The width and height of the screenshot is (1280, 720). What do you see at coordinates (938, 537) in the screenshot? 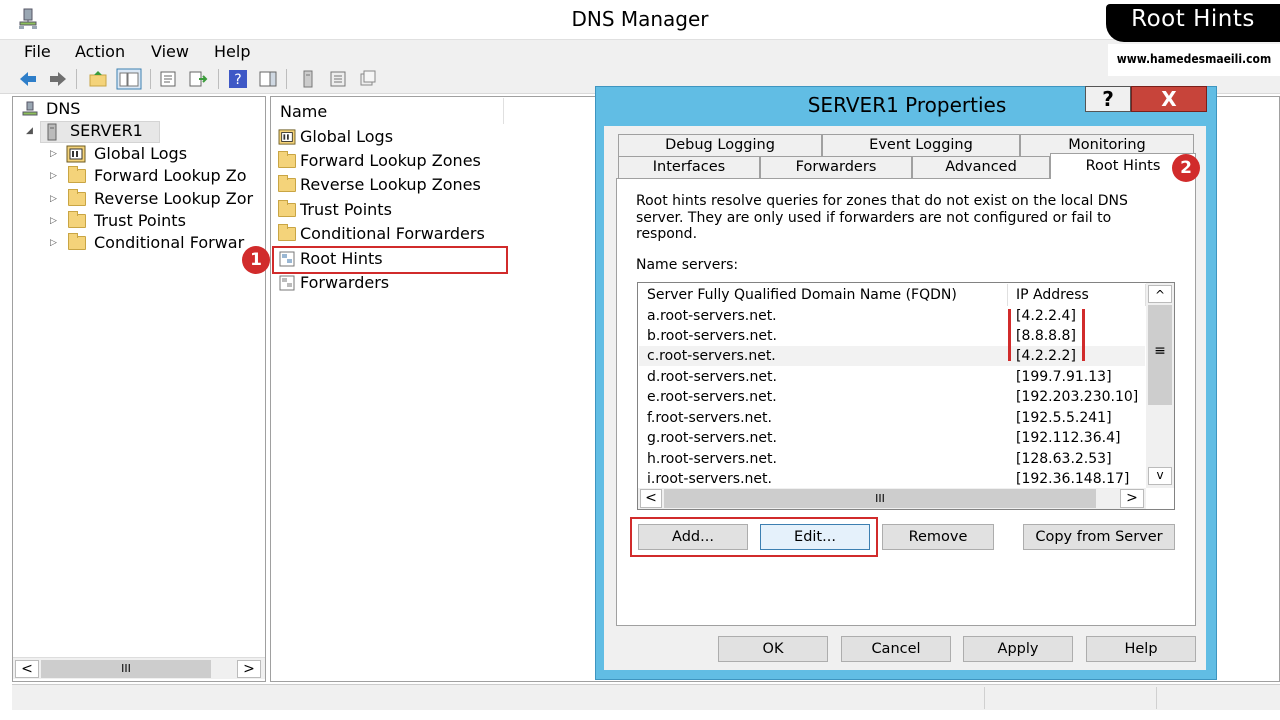
I see `remove-button: Remove` at bounding box center [938, 537].